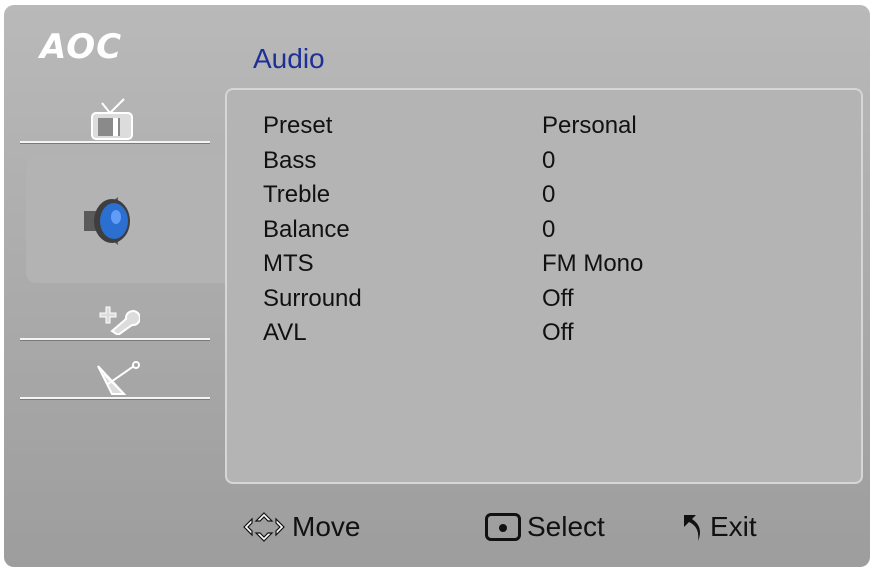 The image size is (873, 572). What do you see at coordinates (306, 229) in the screenshot?
I see `setting-label: Balance` at bounding box center [306, 229].